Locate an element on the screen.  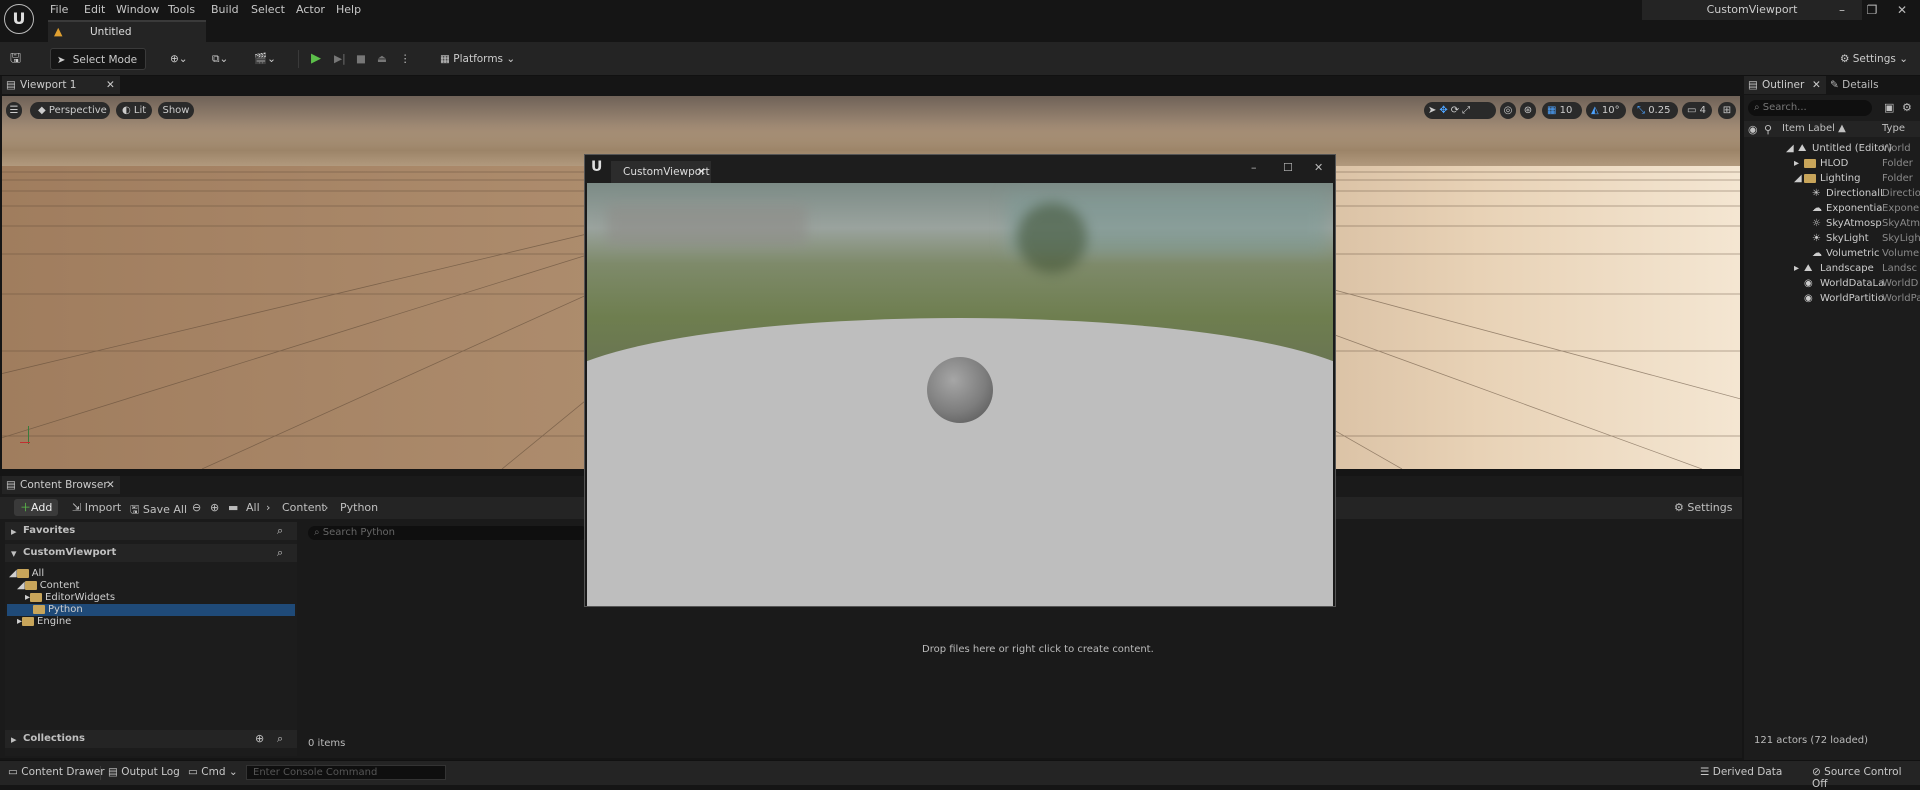
outliner-row: ☼ SkyAtmosp SkyAtm is located at coordinates (1832, 223).